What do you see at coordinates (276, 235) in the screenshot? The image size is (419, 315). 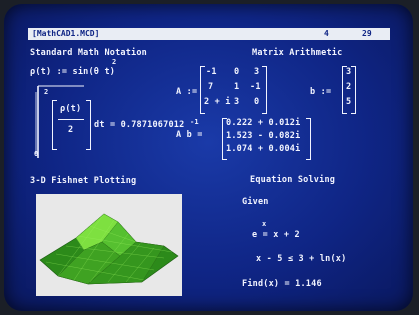 I see `equation-1: e = x + 2` at bounding box center [276, 235].